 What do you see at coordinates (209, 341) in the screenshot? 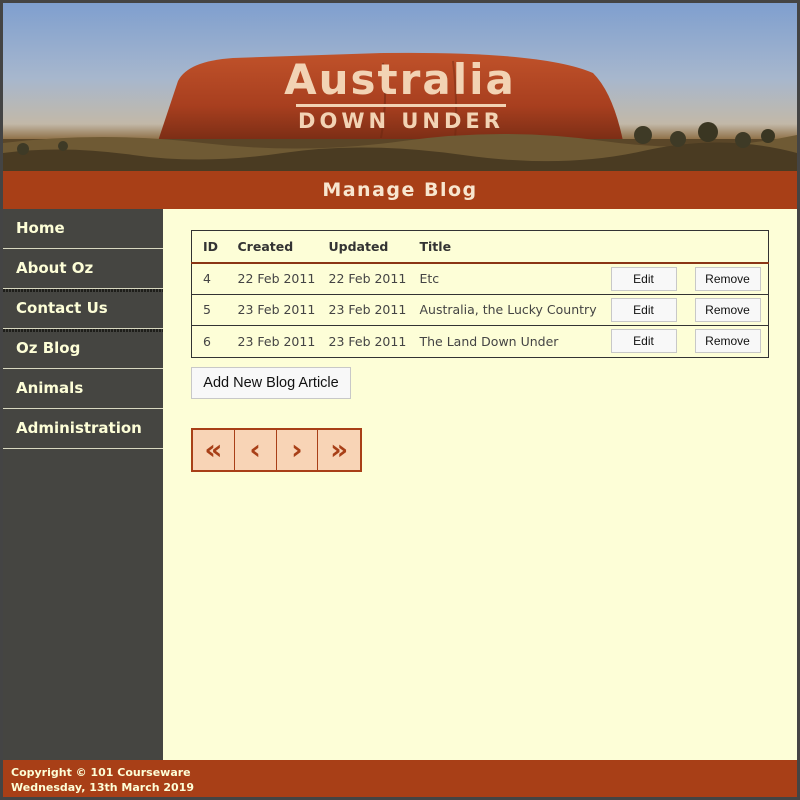
I see `cell-id: 6` at bounding box center [209, 341].